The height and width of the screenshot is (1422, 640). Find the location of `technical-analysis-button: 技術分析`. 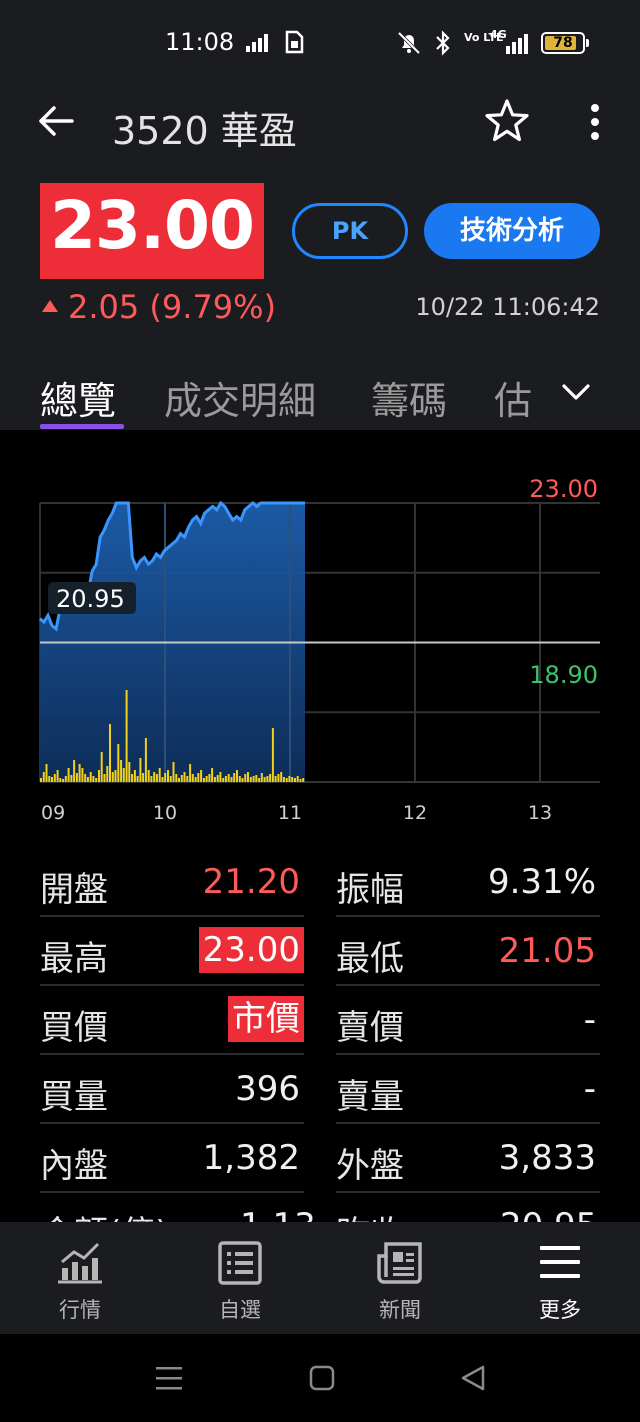

technical-analysis-button: 技術分析 is located at coordinates (512, 231).